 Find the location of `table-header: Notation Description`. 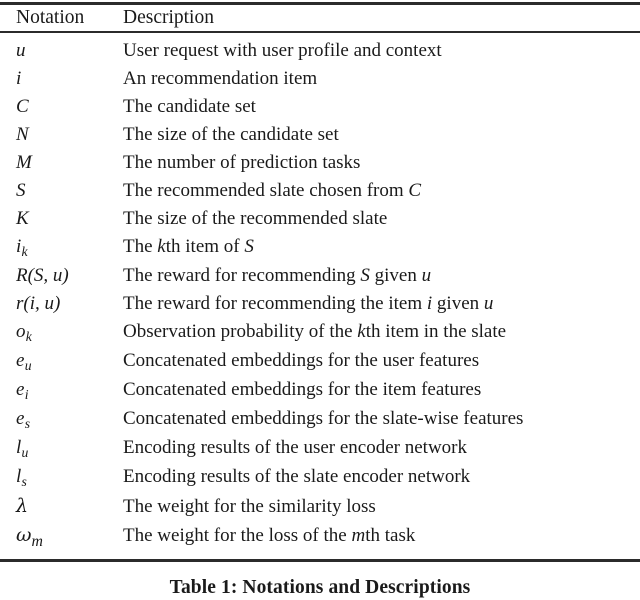

table-header: Notation Description is located at coordinates (320, 18).